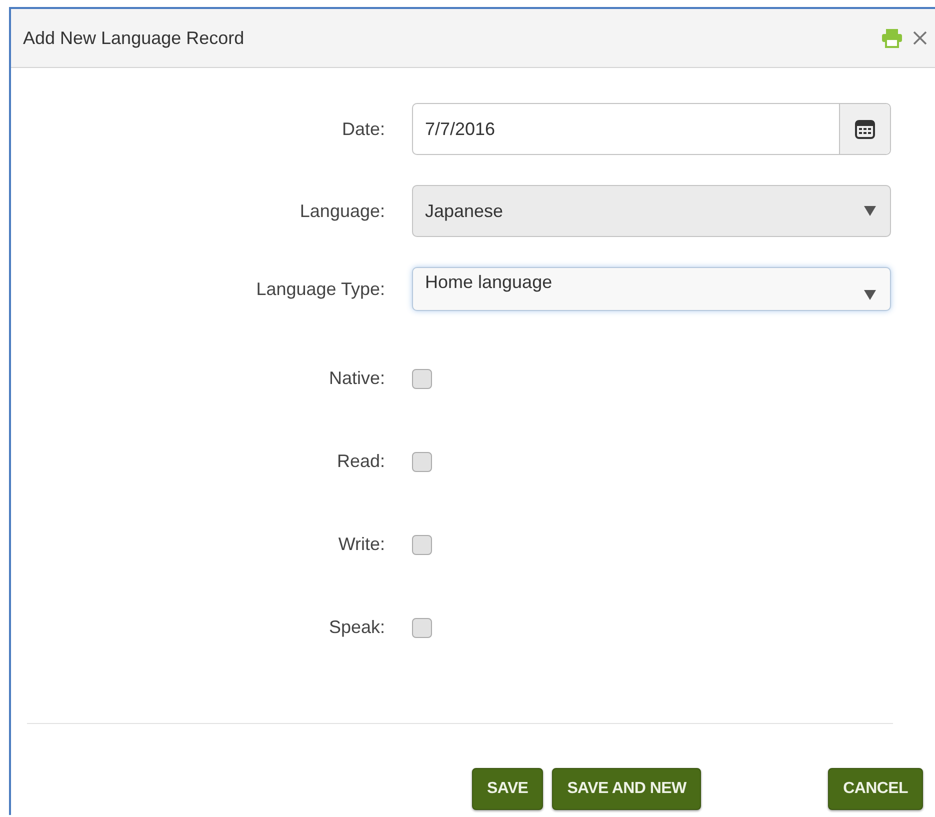 The image size is (935, 817). Describe the element at coordinates (875, 789) in the screenshot. I see `cancel-button: CANCEL` at that location.